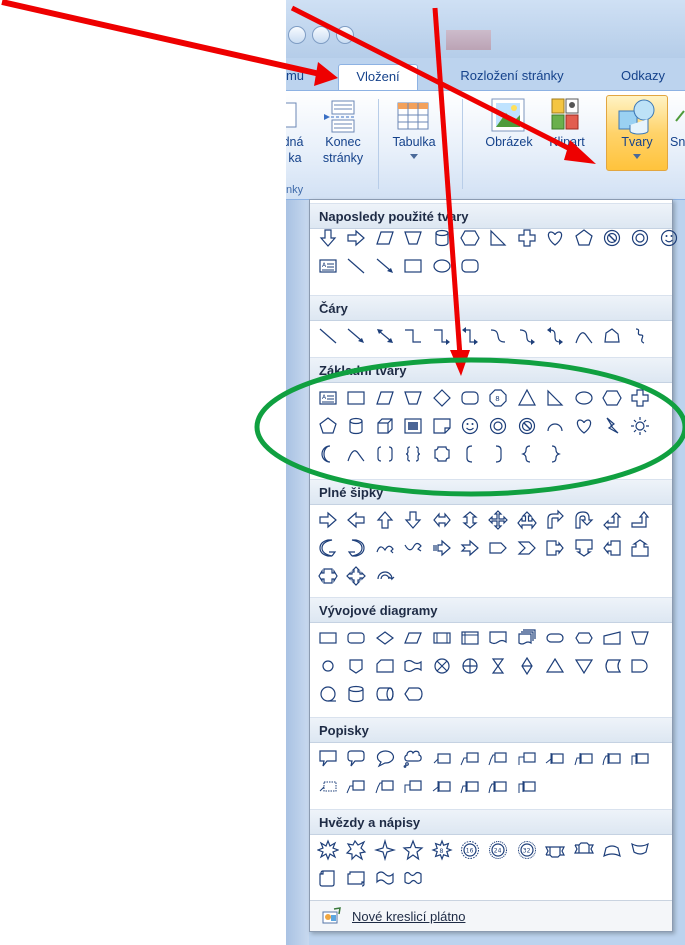 This screenshot has width=685, height=945. I want to click on shape-trapezoid, so click(413, 238).